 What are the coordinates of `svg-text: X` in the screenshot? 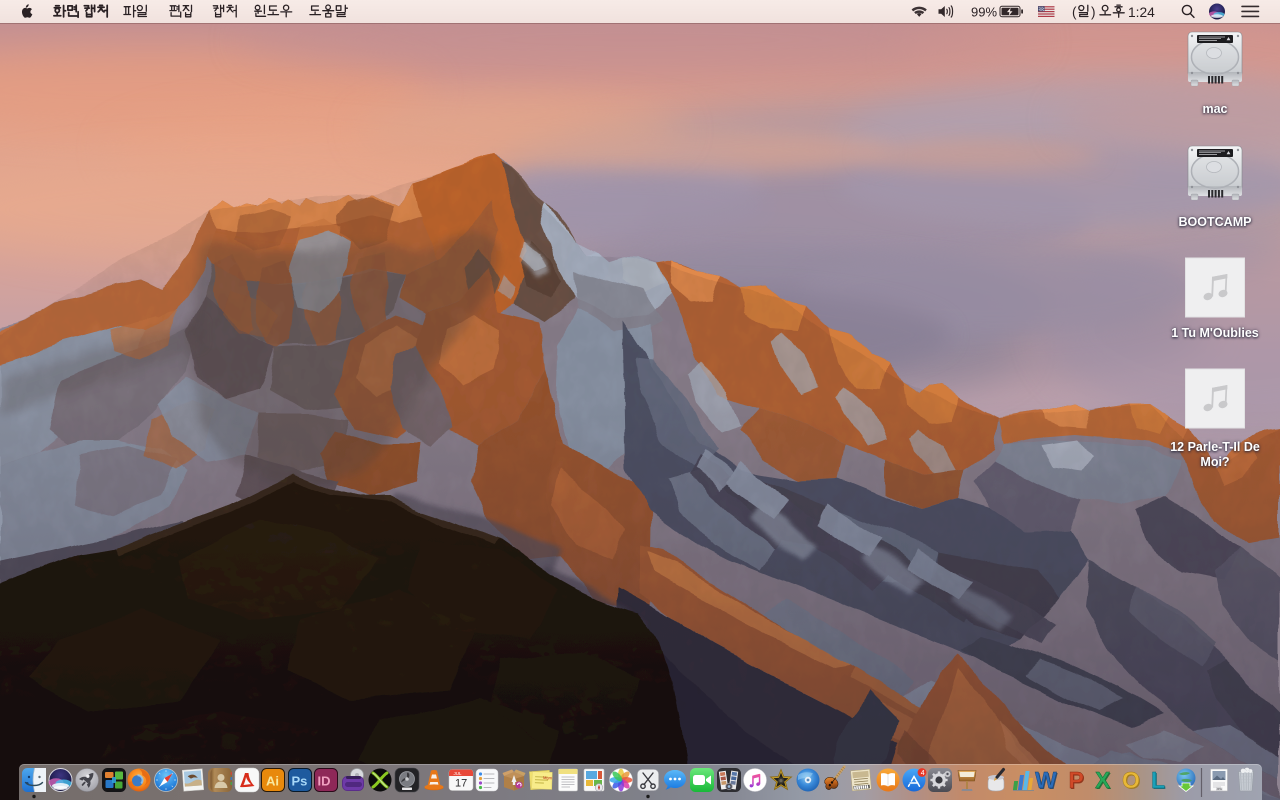 It's located at (1103, 780).